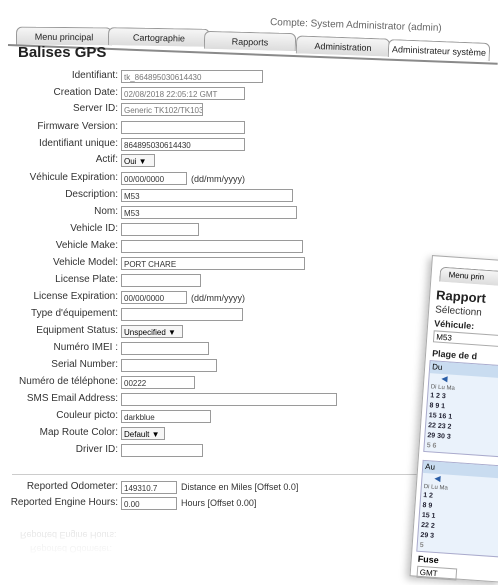 Image resolution: width=498 pixels, height=585 pixels. Describe the element at coordinates (161, 280) in the screenshot. I see `license-plate-field` at that location.